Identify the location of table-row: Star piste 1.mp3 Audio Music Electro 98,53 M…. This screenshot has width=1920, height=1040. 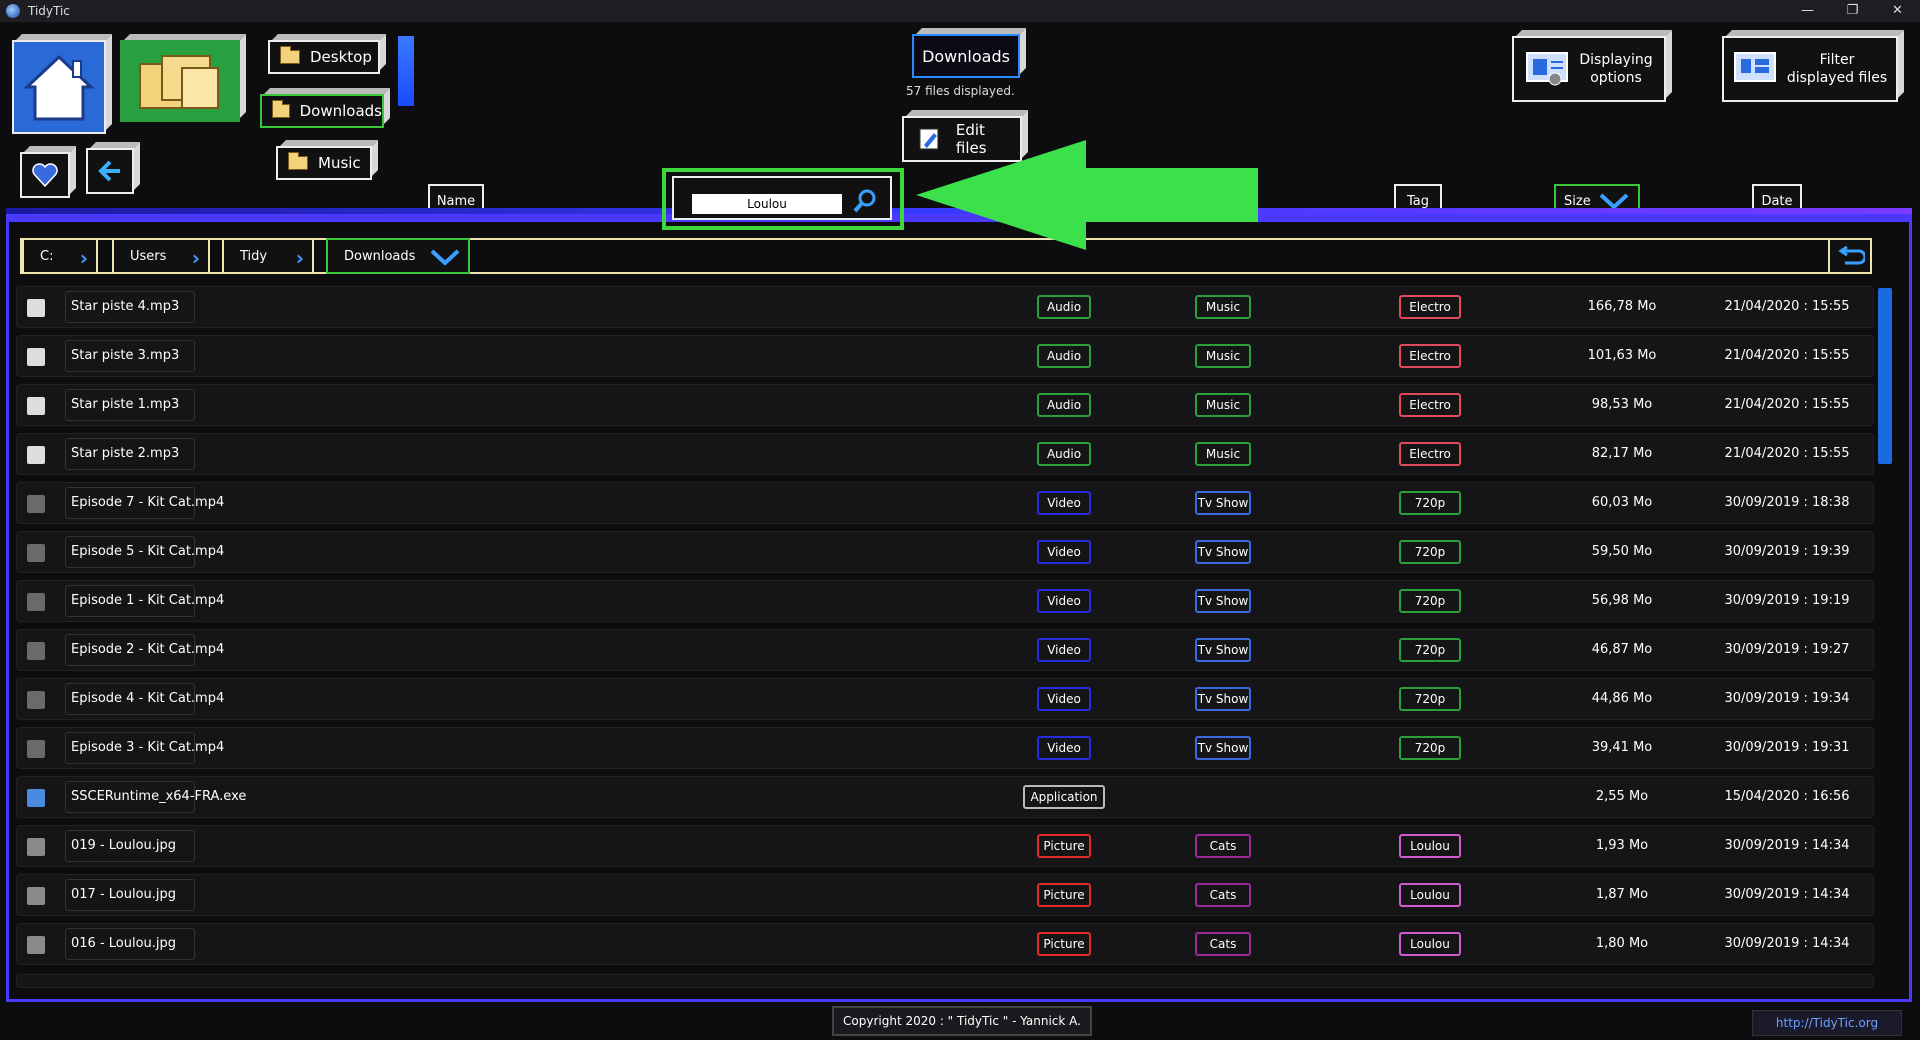
(945, 405).